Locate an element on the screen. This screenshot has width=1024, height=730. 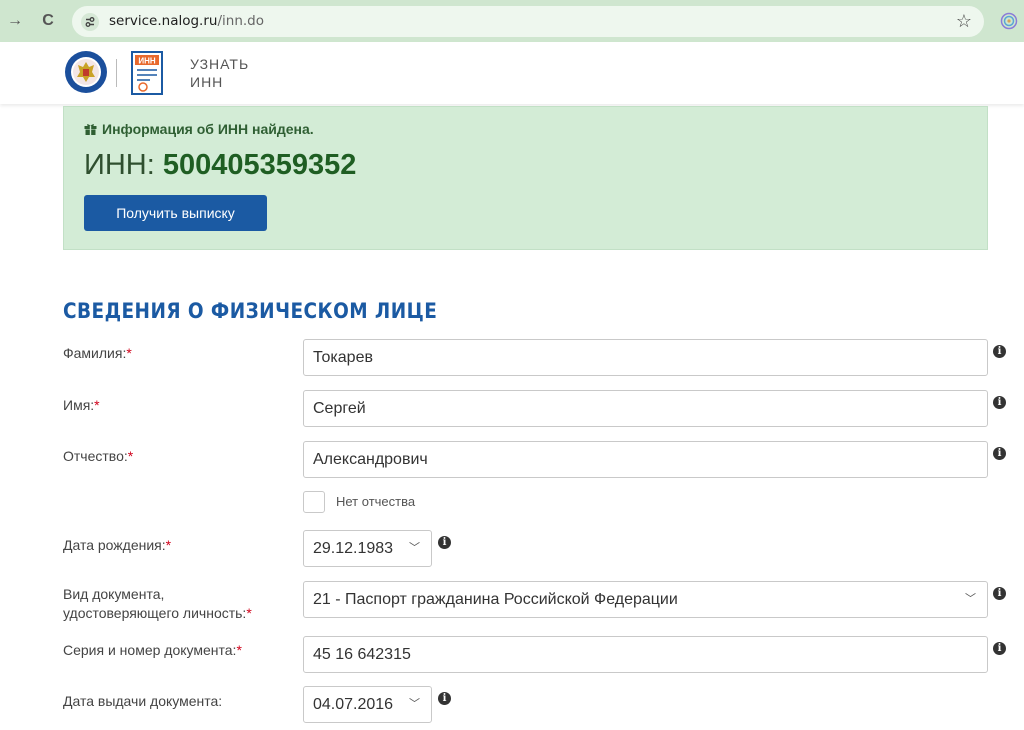
name-info-icon: i is located at coordinates (999, 402).